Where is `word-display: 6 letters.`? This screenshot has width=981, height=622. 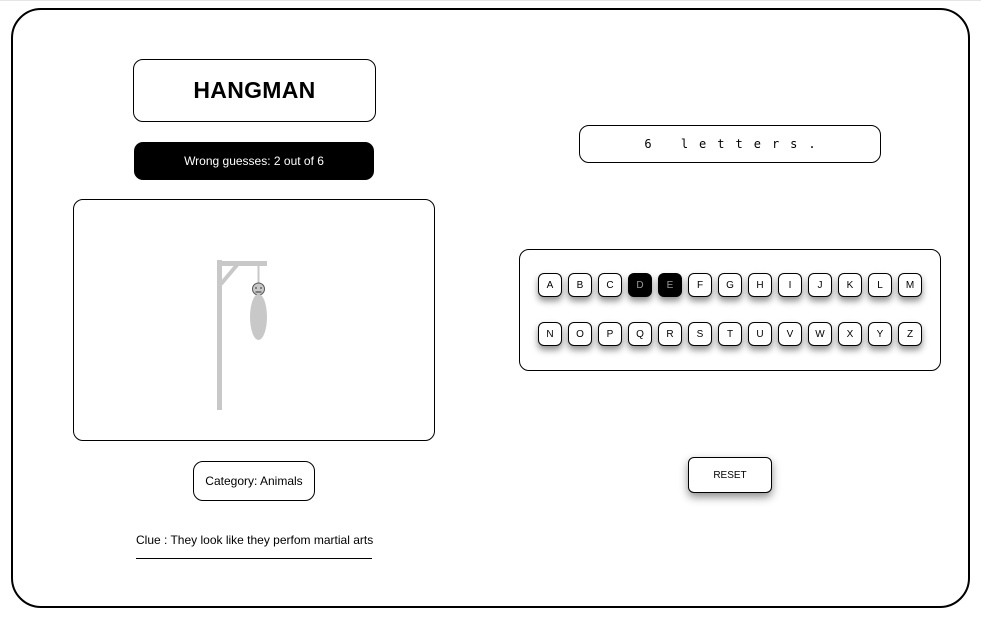
word-display: 6 letters. is located at coordinates (730, 144).